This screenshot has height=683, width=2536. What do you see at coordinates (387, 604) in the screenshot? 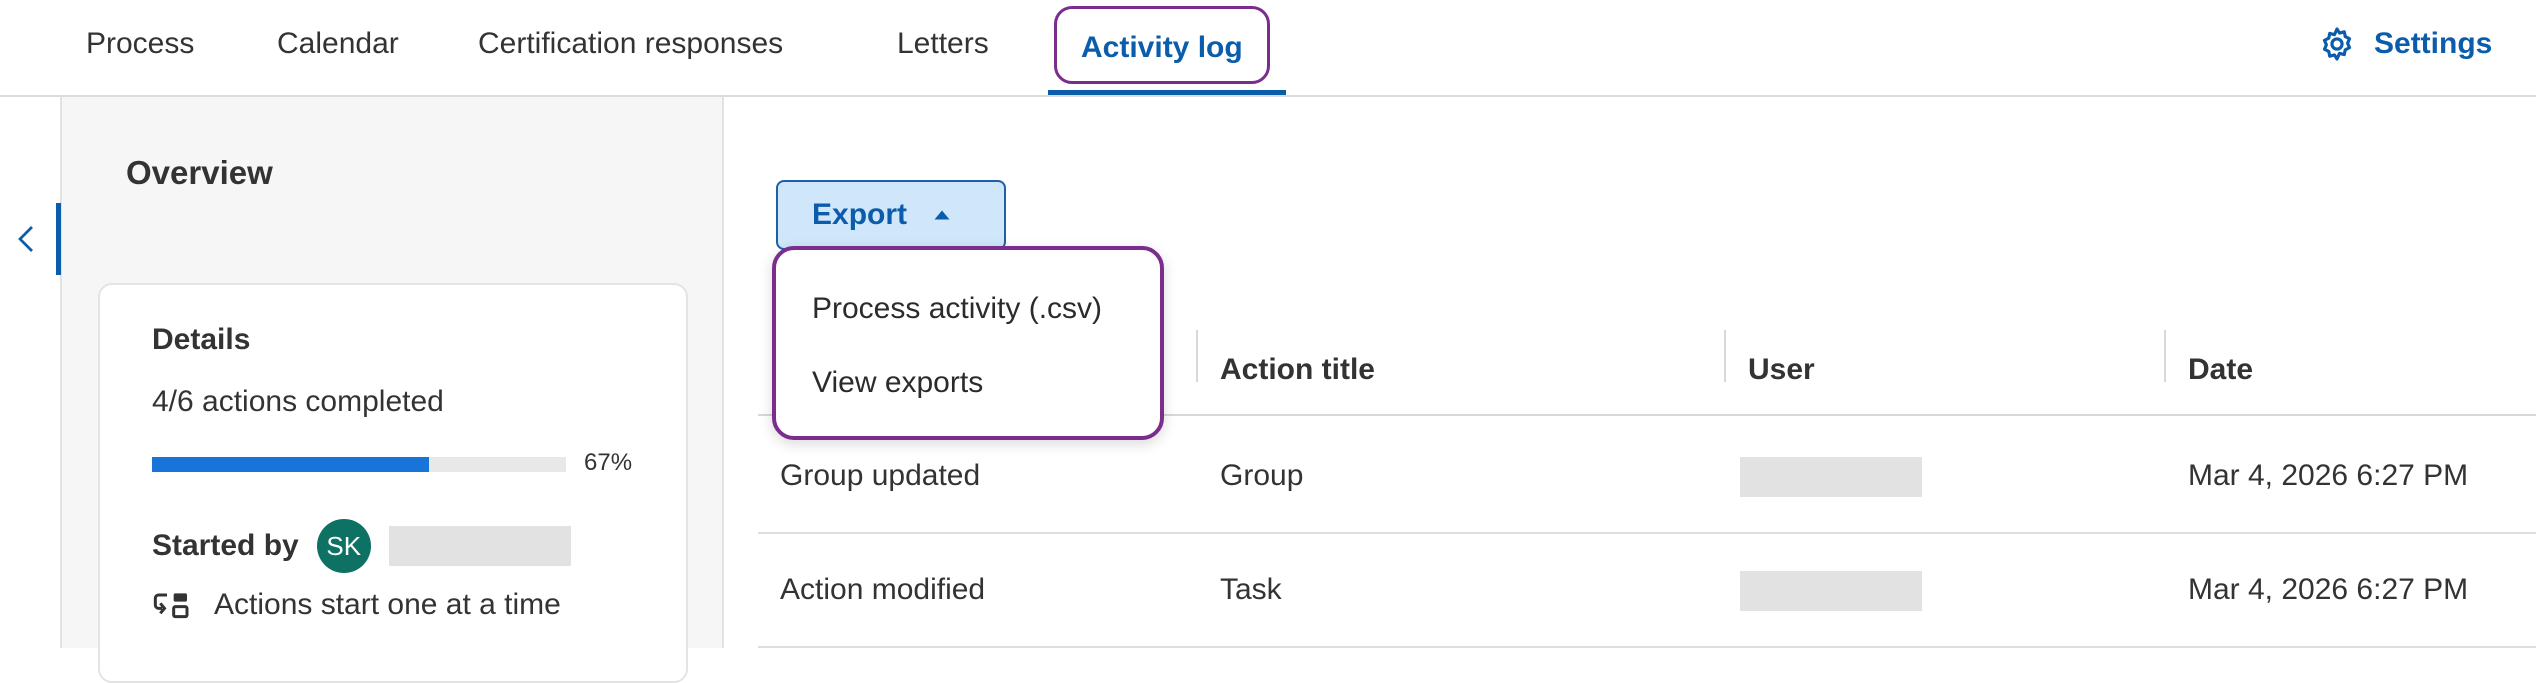
I see `action-sequence-text: Actions start one at a time` at bounding box center [387, 604].